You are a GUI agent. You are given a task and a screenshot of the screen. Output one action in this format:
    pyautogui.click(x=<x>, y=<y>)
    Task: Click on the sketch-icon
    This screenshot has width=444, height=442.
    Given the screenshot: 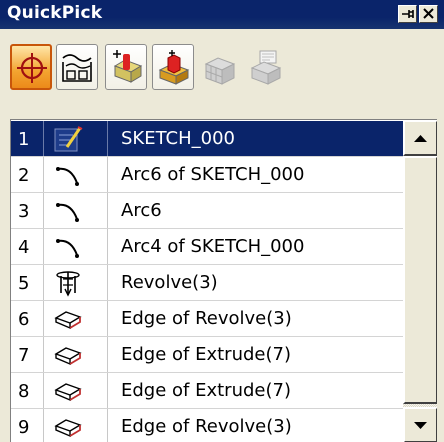 What is the action you would take?
    pyautogui.click(x=68, y=139)
    